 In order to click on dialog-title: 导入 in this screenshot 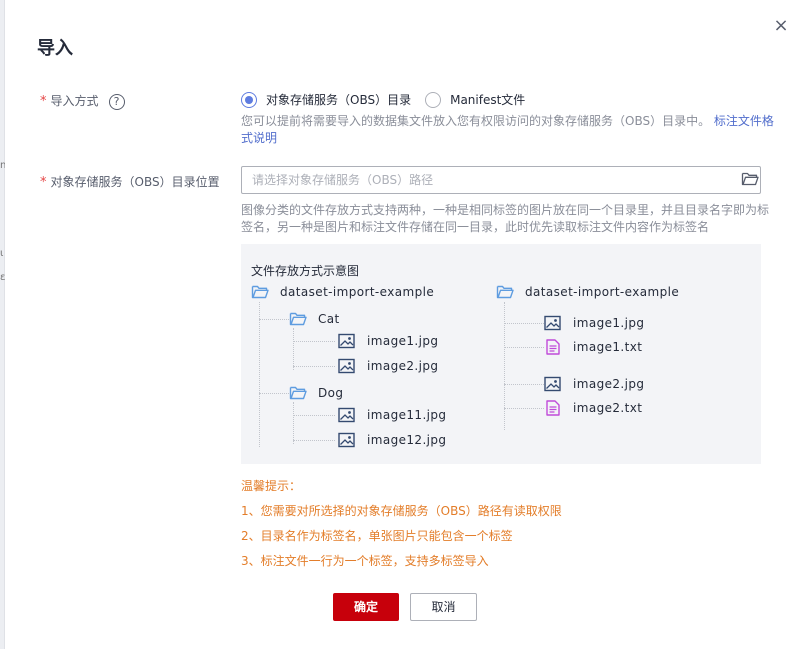, I will do `click(55, 48)`.